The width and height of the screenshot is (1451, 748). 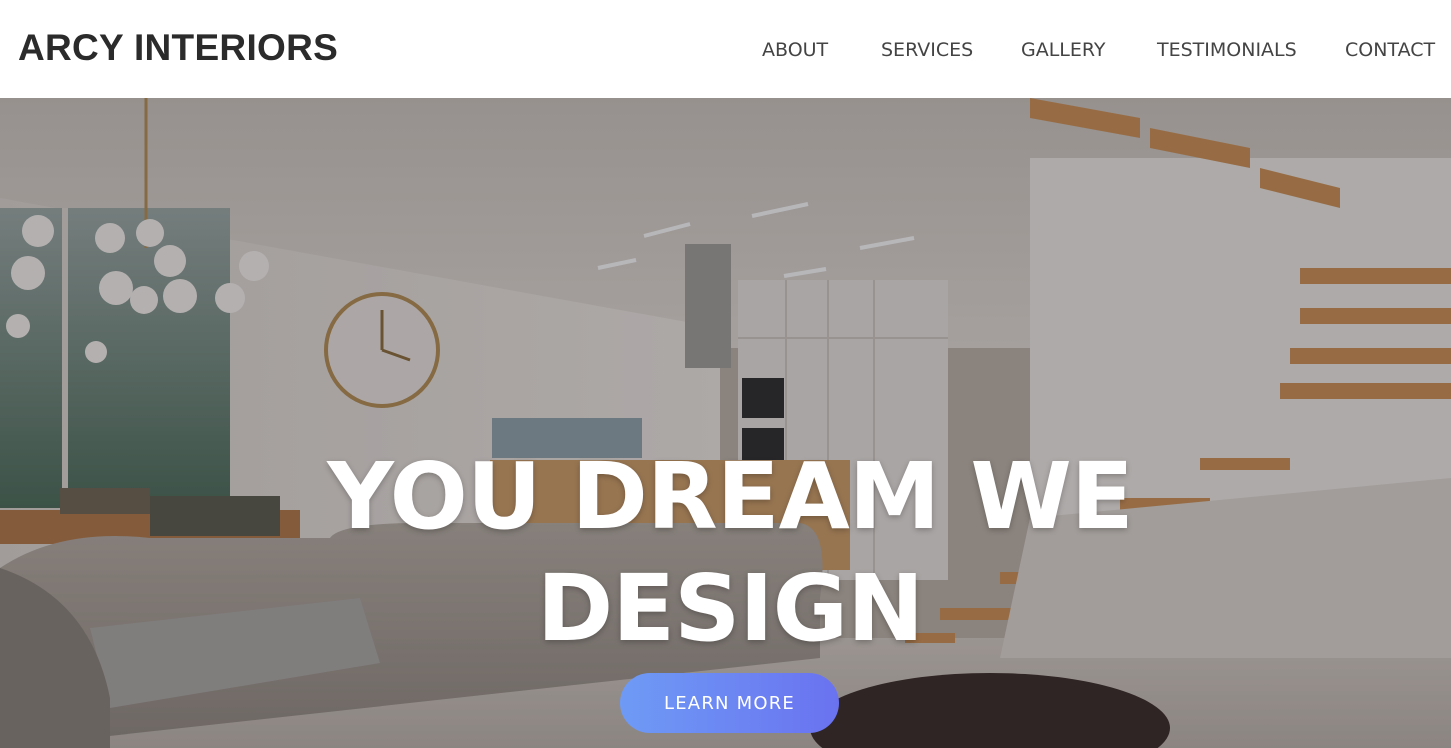 What do you see at coordinates (795, 50) in the screenshot?
I see `nav-link-about: ABOUT` at bounding box center [795, 50].